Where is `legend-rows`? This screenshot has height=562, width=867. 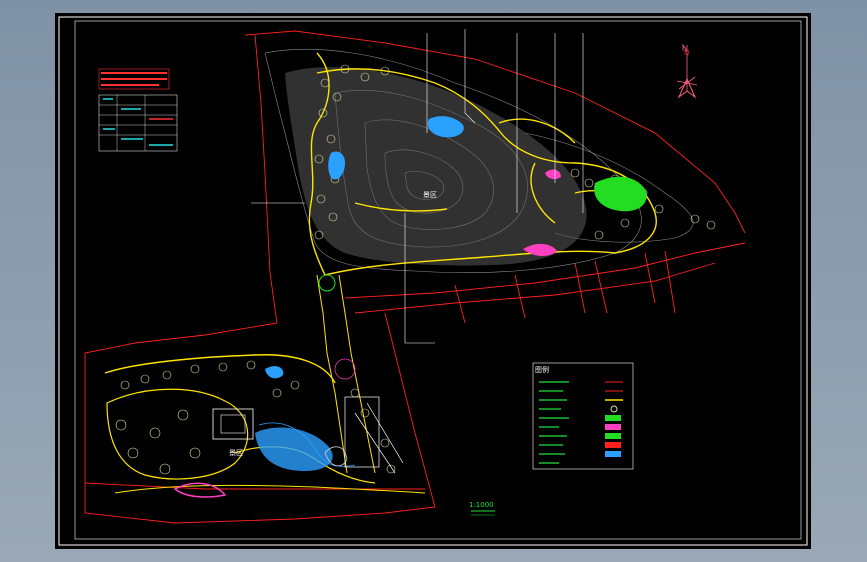
legend-rows is located at coordinates (554, 422).